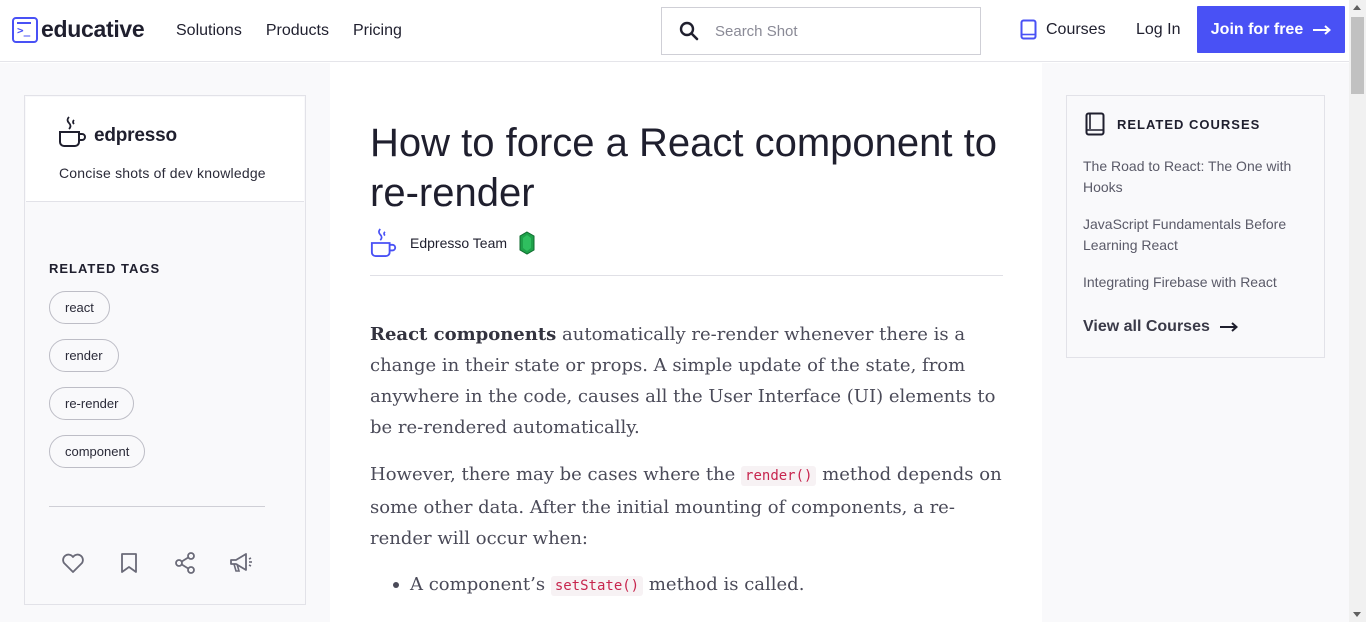  Describe the element at coordinates (162, 173) in the screenshot. I see `edpresso-tagline: Concise shots of dev knowledge` at that location.